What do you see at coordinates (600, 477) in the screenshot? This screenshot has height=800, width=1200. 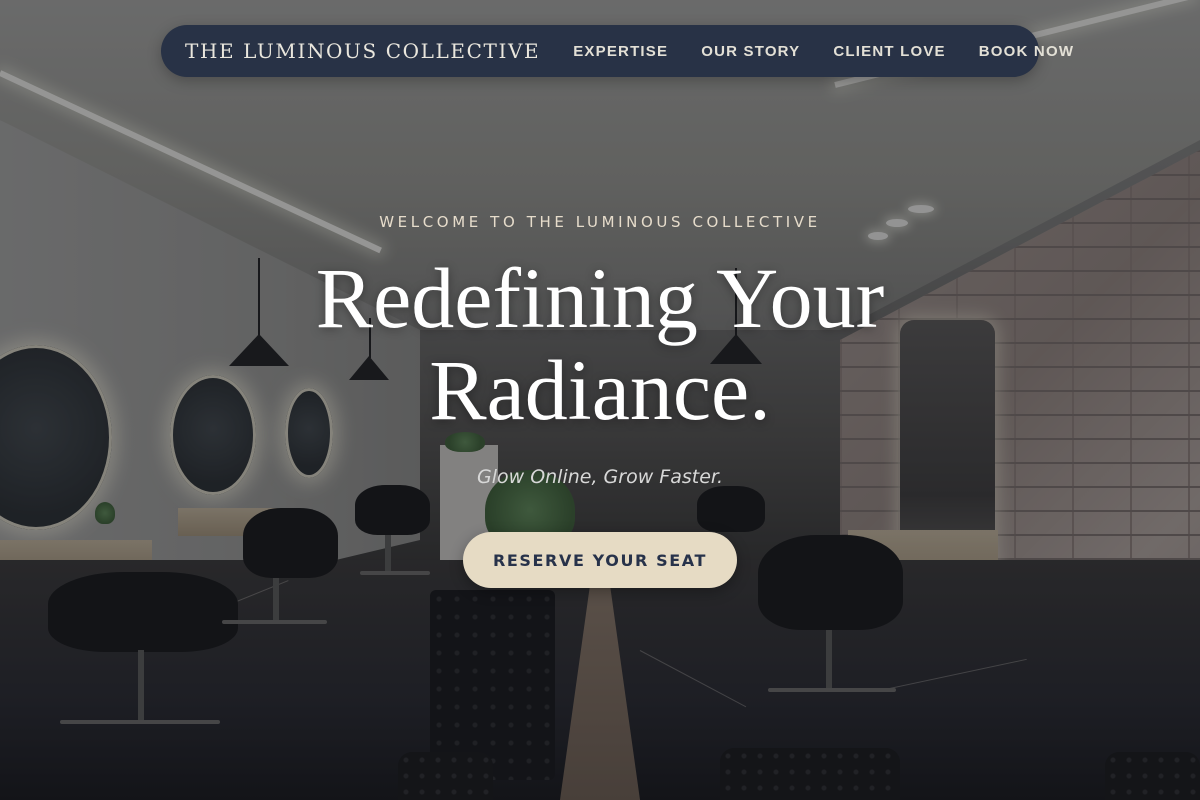 I see `hero-tagline: Glow Online, Grow Faster.` at bounding box center [600, 477].